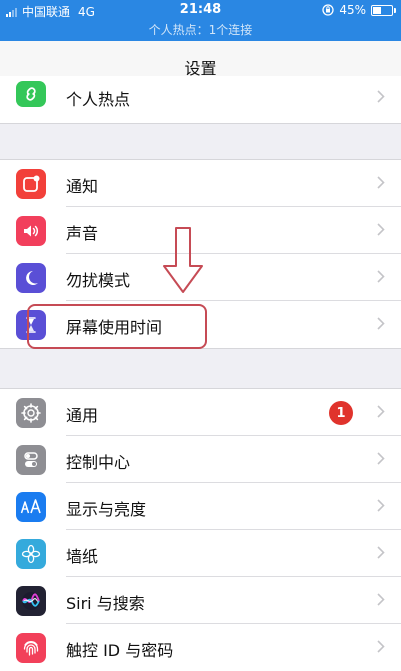 The image size is (401, 671). What do you see at coordinates (117, 326) in the screenshot?
I see `annotation-highlight-box` at bounding box center [117, 326].